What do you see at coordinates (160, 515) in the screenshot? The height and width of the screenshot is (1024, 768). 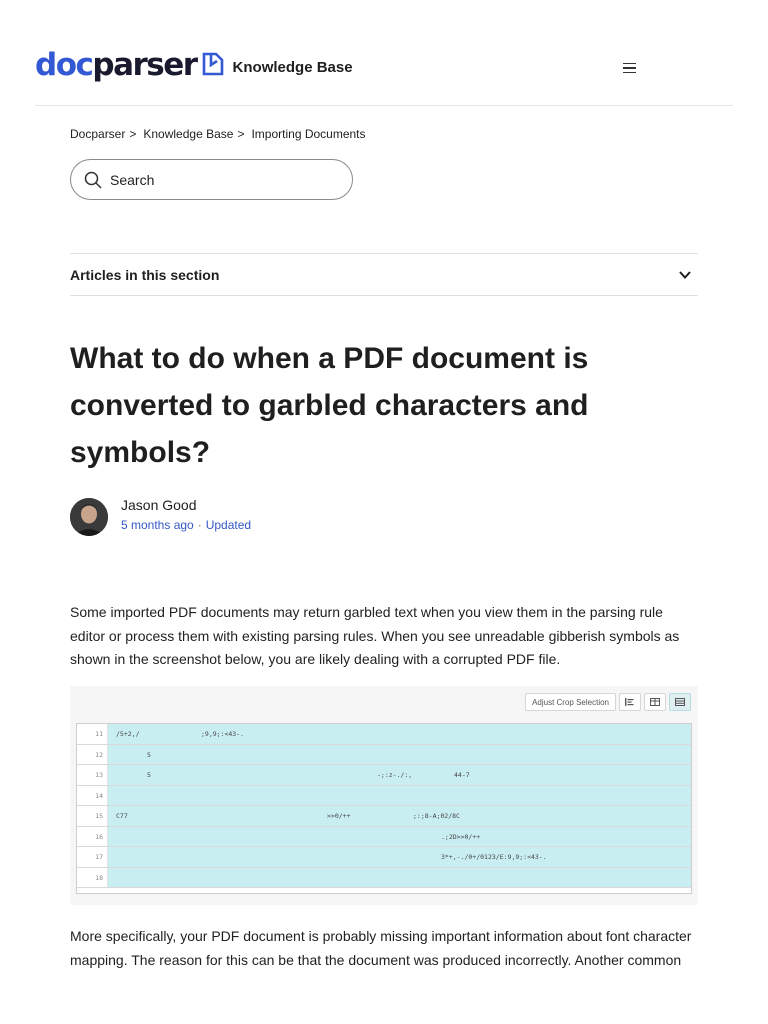 I see `article-author: Jason Good 5 months ago · Updated` at bounding box center [160, 515].